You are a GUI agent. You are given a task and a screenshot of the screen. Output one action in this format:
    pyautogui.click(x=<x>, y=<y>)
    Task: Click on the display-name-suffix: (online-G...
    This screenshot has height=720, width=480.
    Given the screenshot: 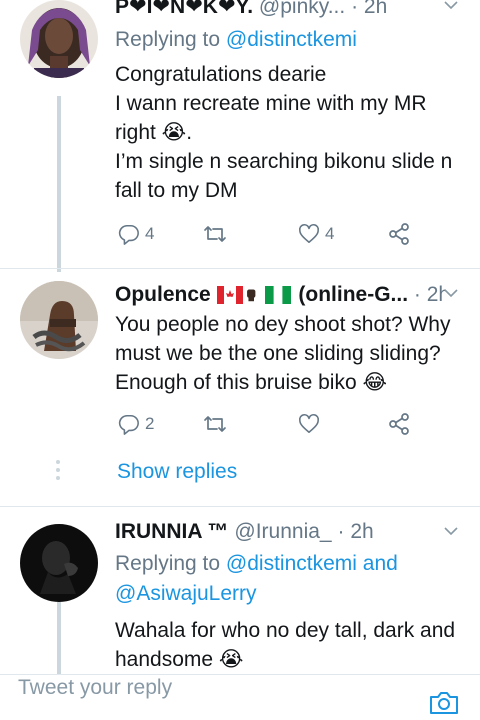 What is the action you would take?
    pyautogui.click(x=353, y=294)
    